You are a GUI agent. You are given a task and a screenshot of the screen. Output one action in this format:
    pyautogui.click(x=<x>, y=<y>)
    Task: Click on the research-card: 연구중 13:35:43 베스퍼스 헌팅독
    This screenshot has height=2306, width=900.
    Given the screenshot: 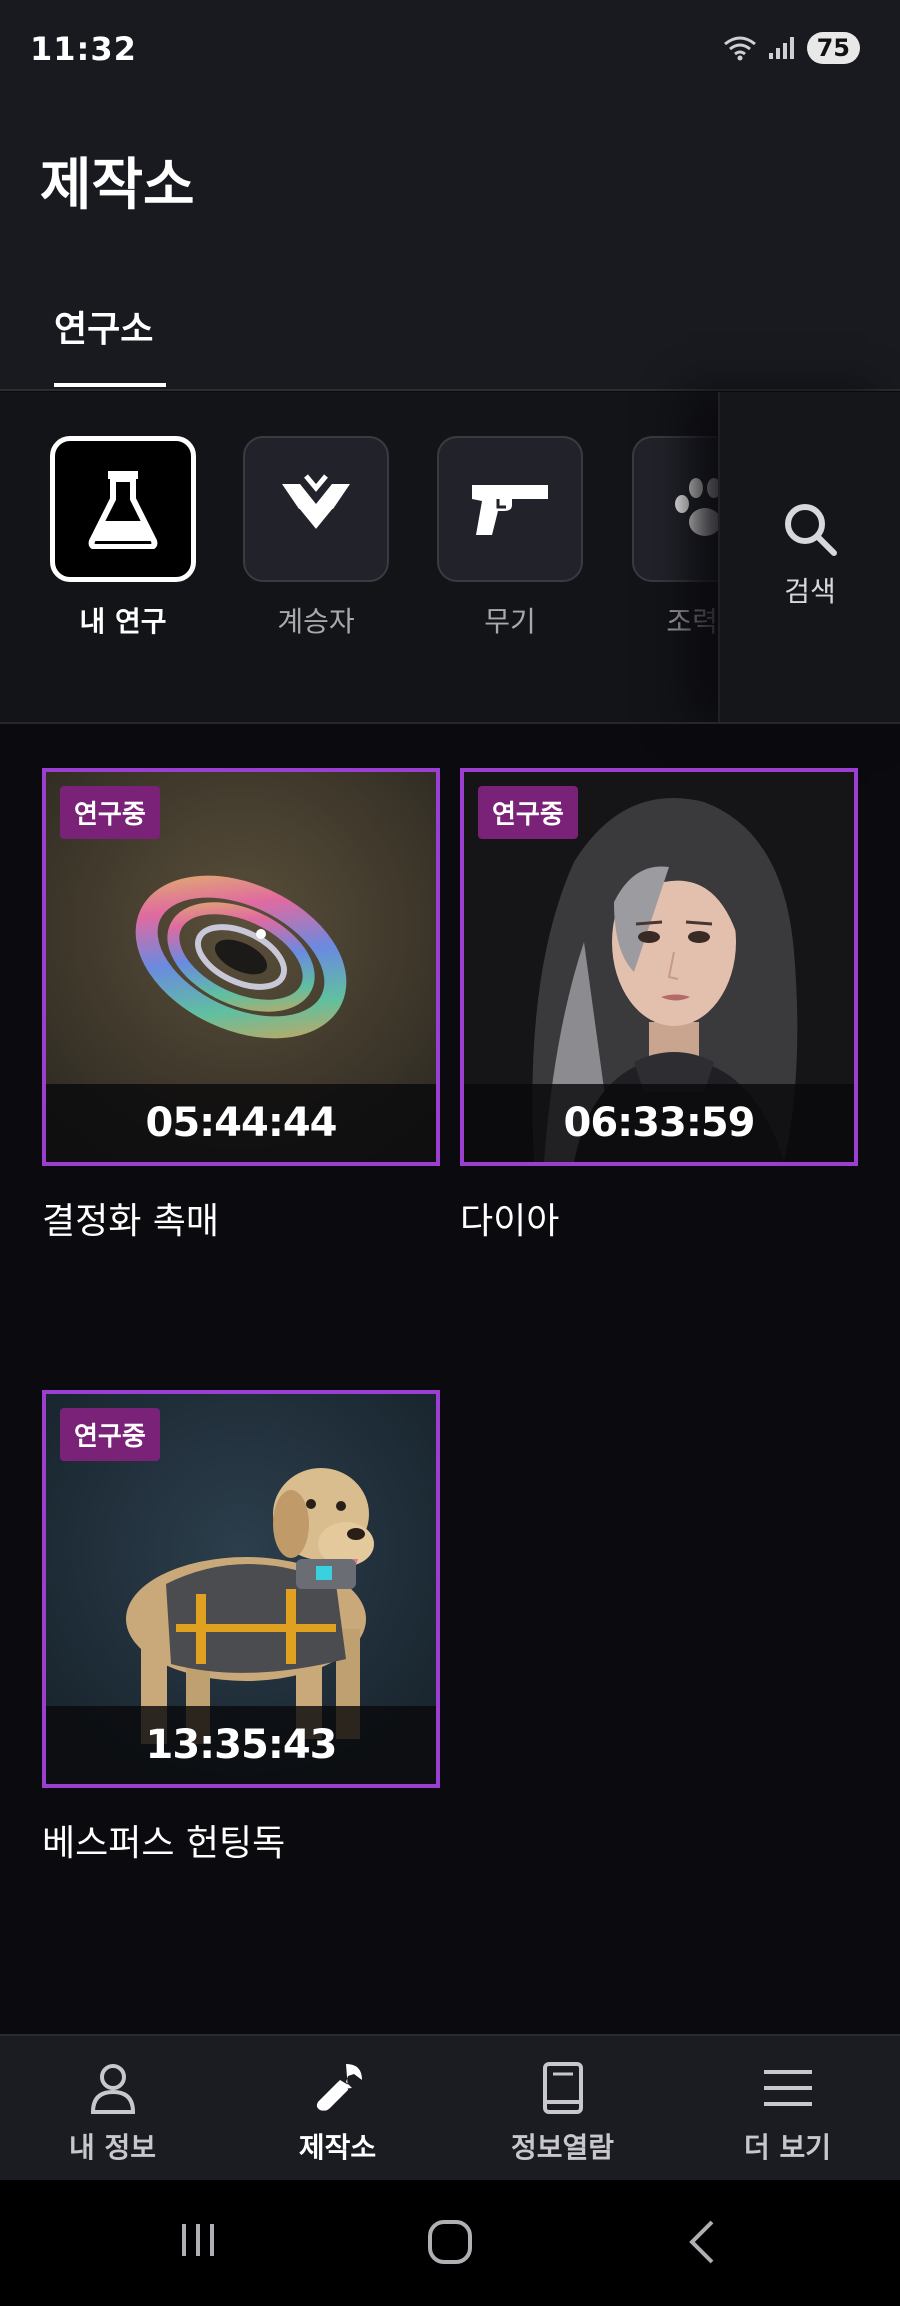 What is the action you would take?
    pyautogui.click(x=241, y=1628)
    